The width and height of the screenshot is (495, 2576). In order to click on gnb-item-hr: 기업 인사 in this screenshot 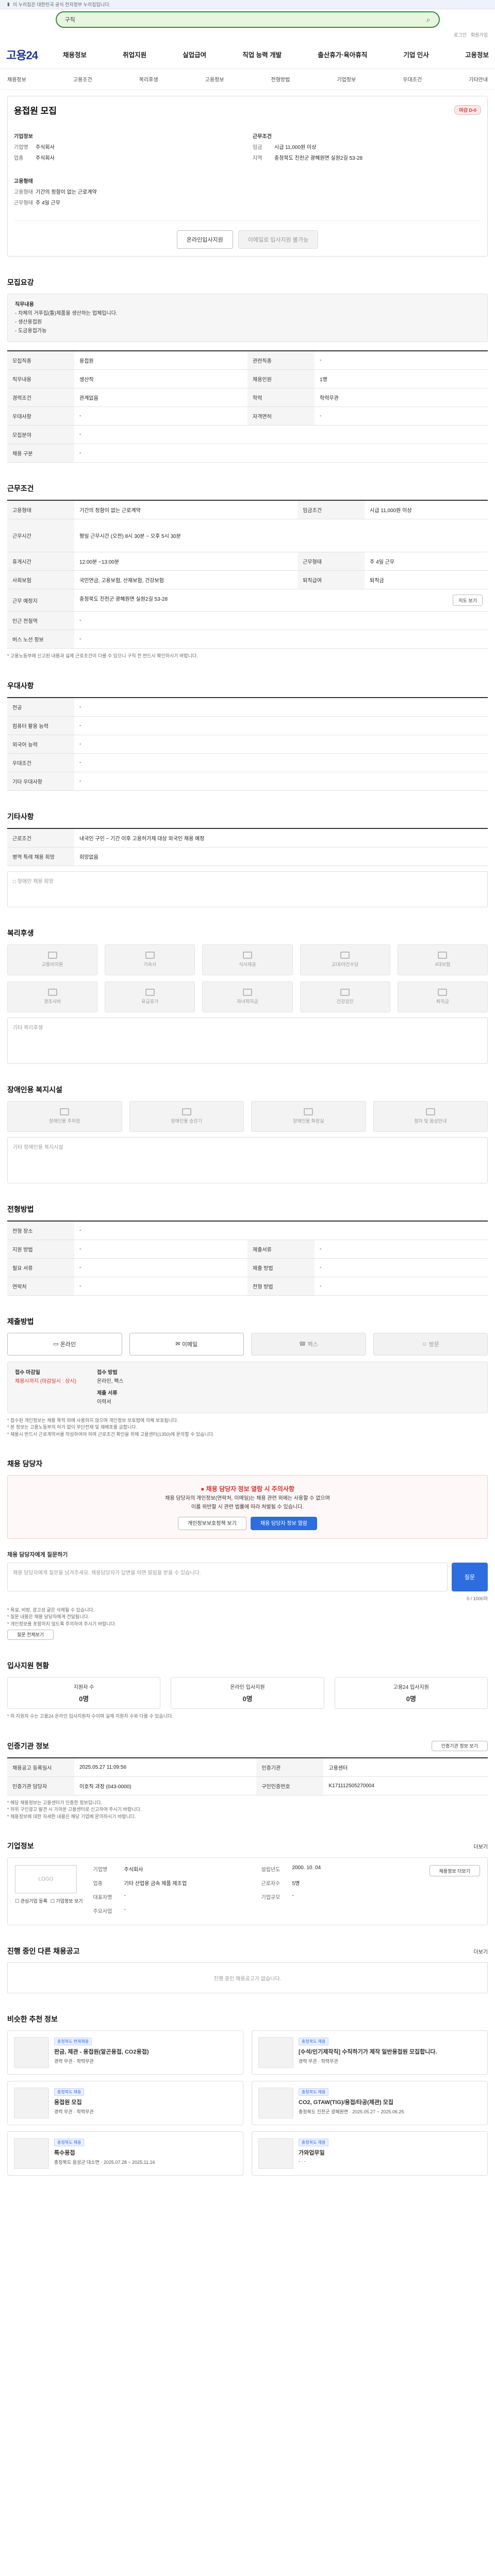, I will do `click(415, 54)`.